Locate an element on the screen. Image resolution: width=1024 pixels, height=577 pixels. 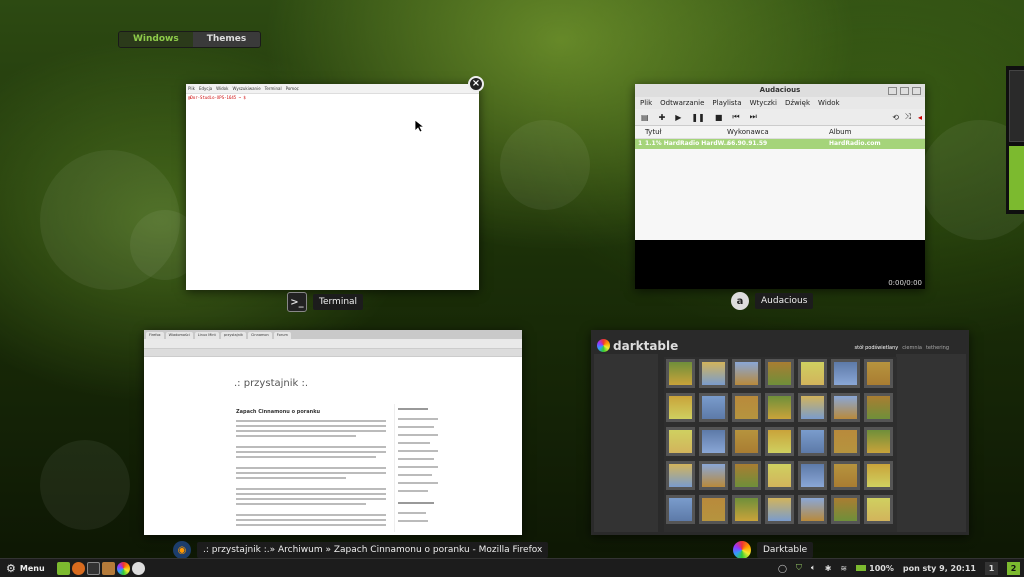
browser-tab: Cinnamon is located at coordinates (259, 335).